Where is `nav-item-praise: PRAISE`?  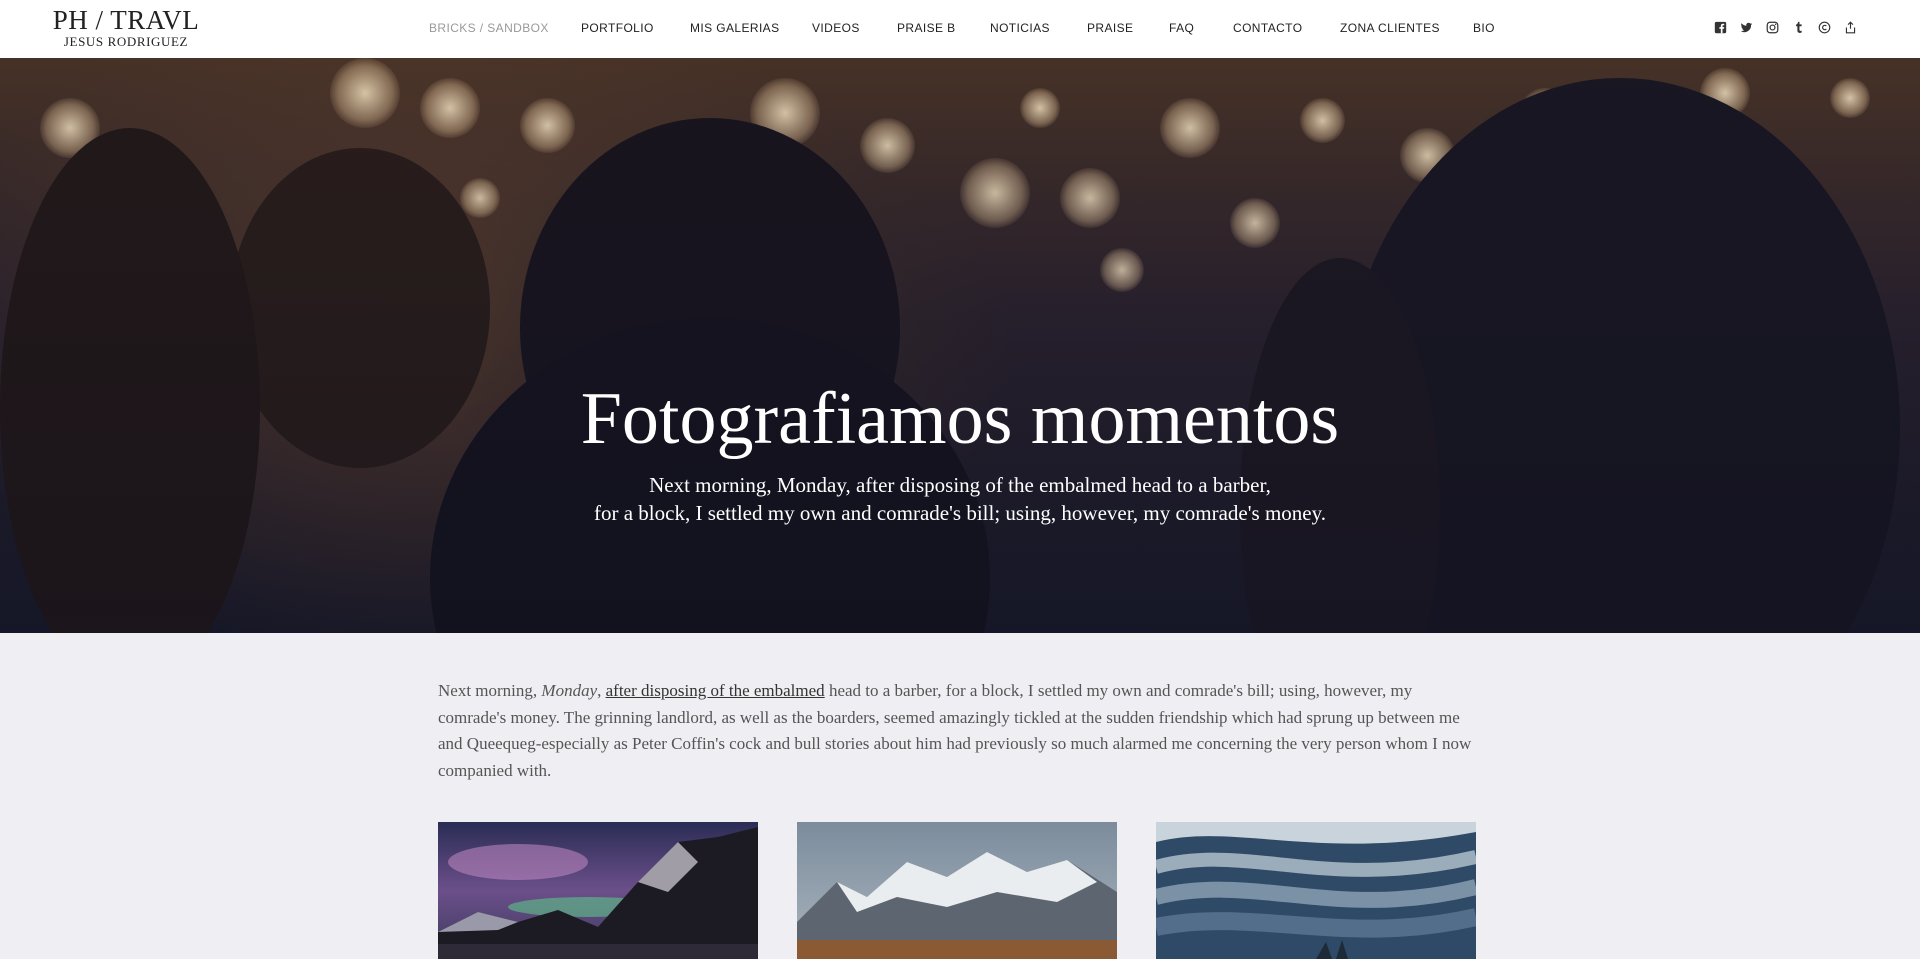
nav-item-praise: PRAISE is located at coordinates (1110, 28).